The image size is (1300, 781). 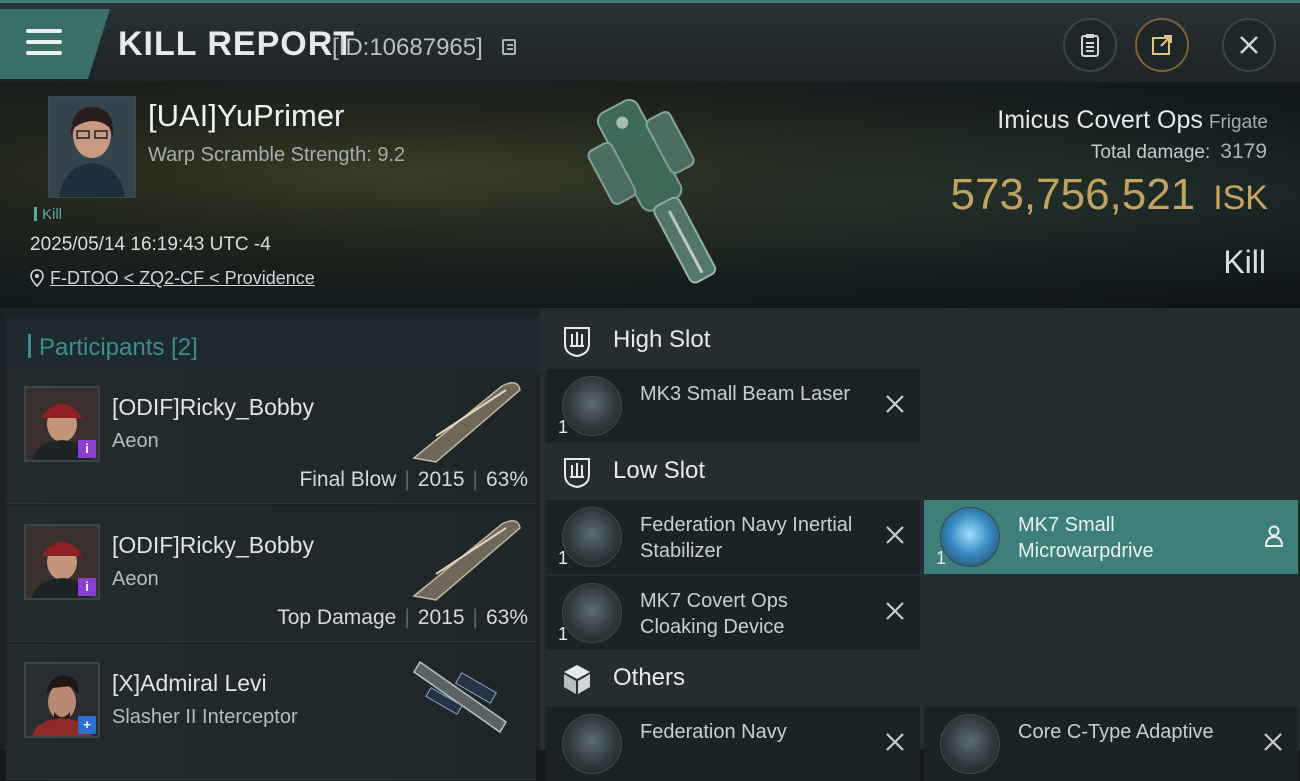 What do you see at coordinates (337, 617) in the screenshot?
I see `participant-role: Top Damage` at bounding box center [337, 617].